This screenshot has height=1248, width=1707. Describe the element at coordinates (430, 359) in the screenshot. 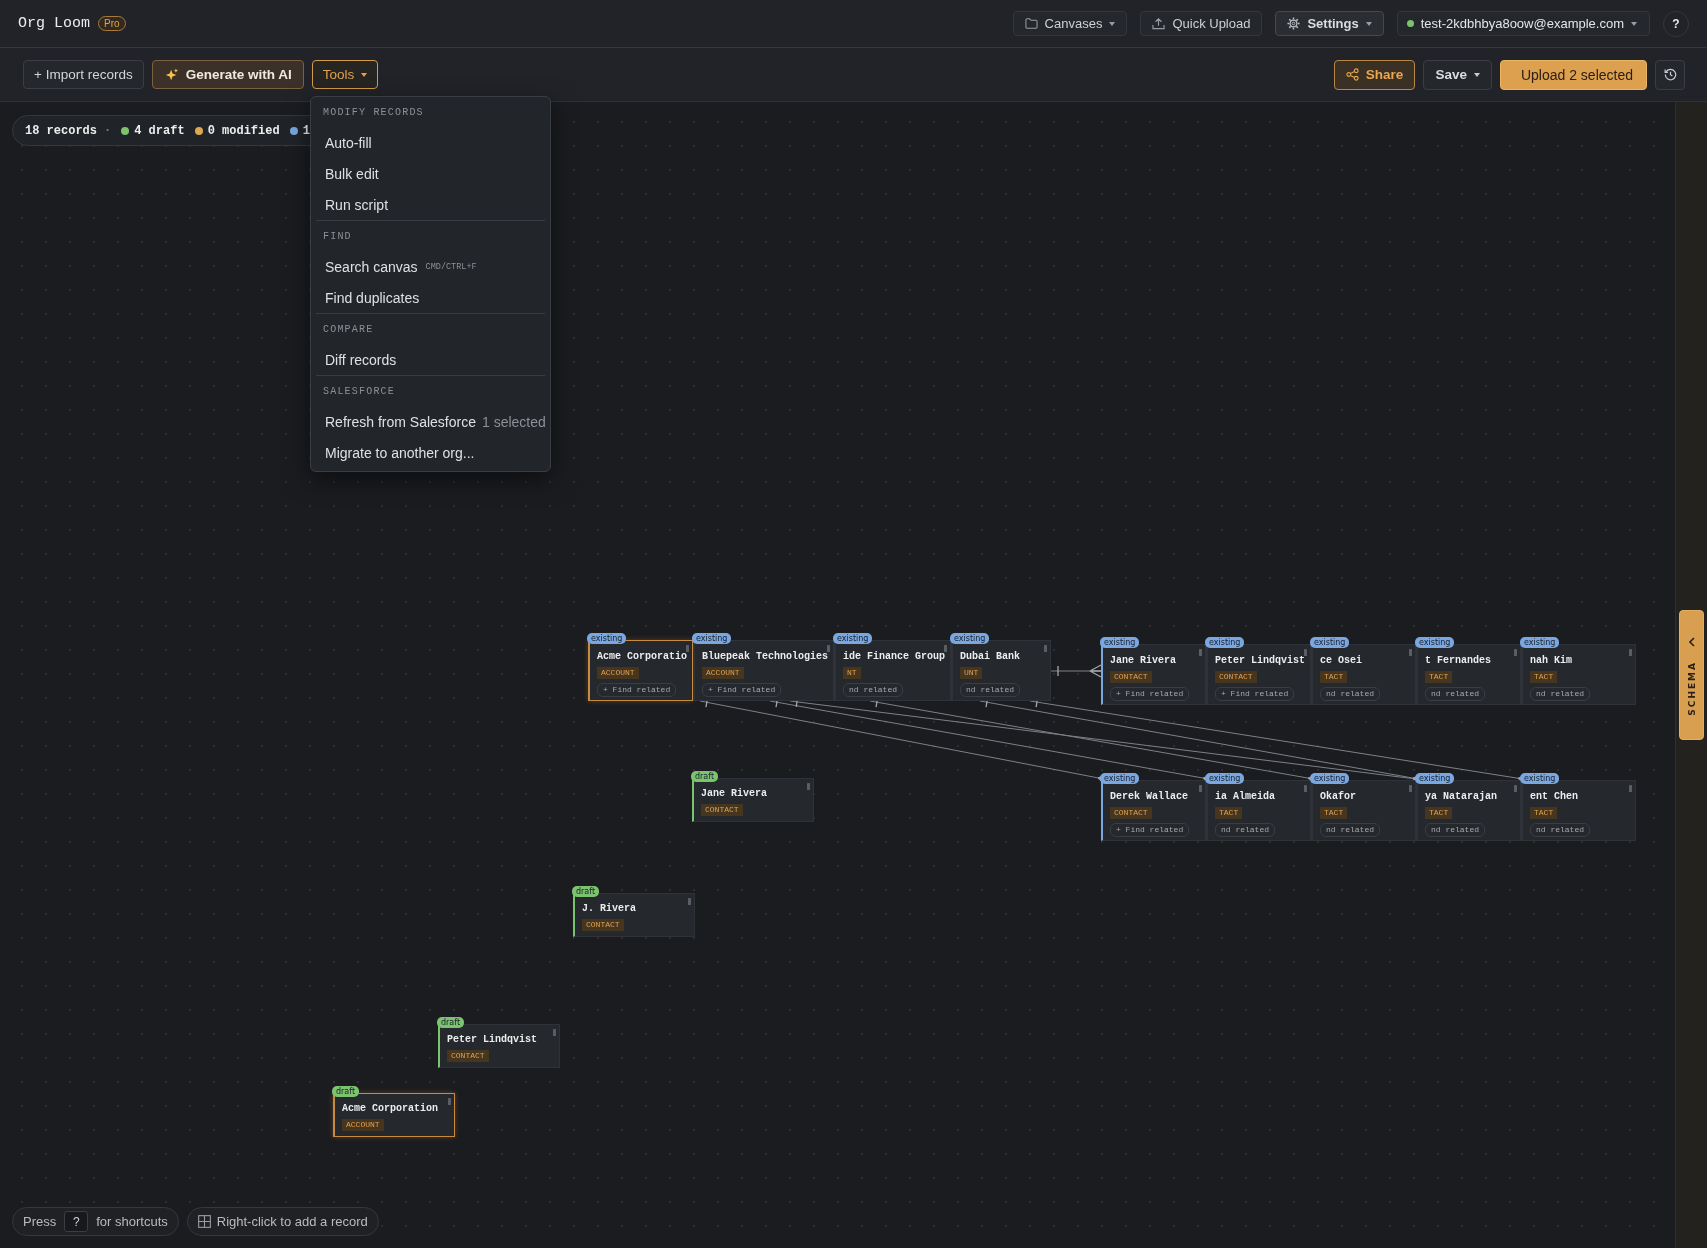

I see `menu-item: Diff records` at that location.